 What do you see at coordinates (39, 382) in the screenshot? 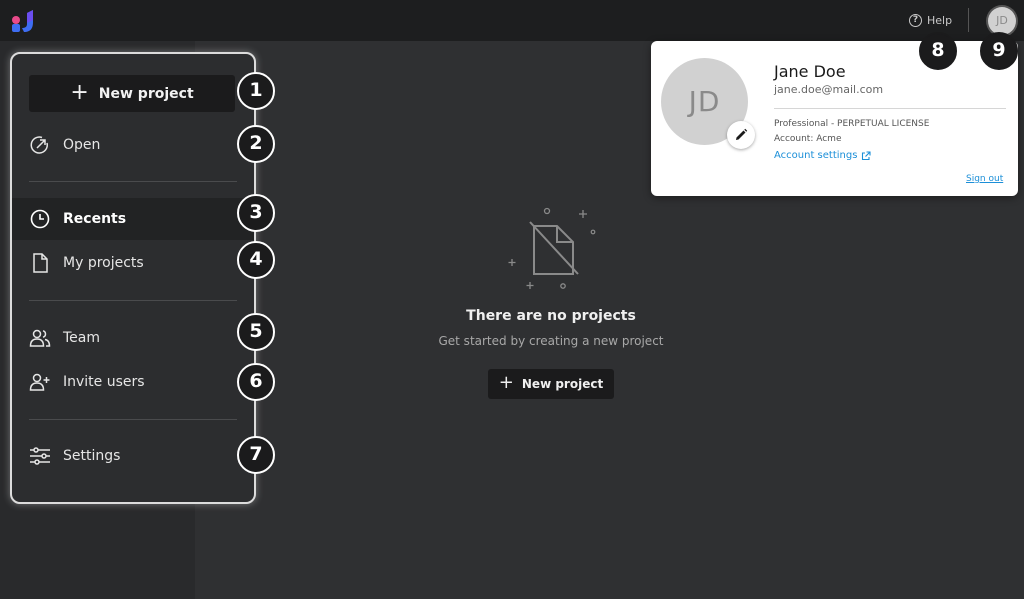
I see `add-user-icon` at bounding box center [39, 382].